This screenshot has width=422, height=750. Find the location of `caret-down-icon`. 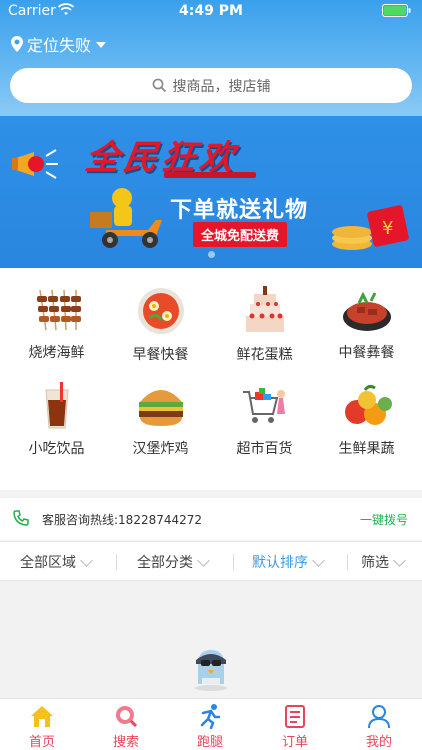

caret-down-icon is located at coordinates (101, 45).